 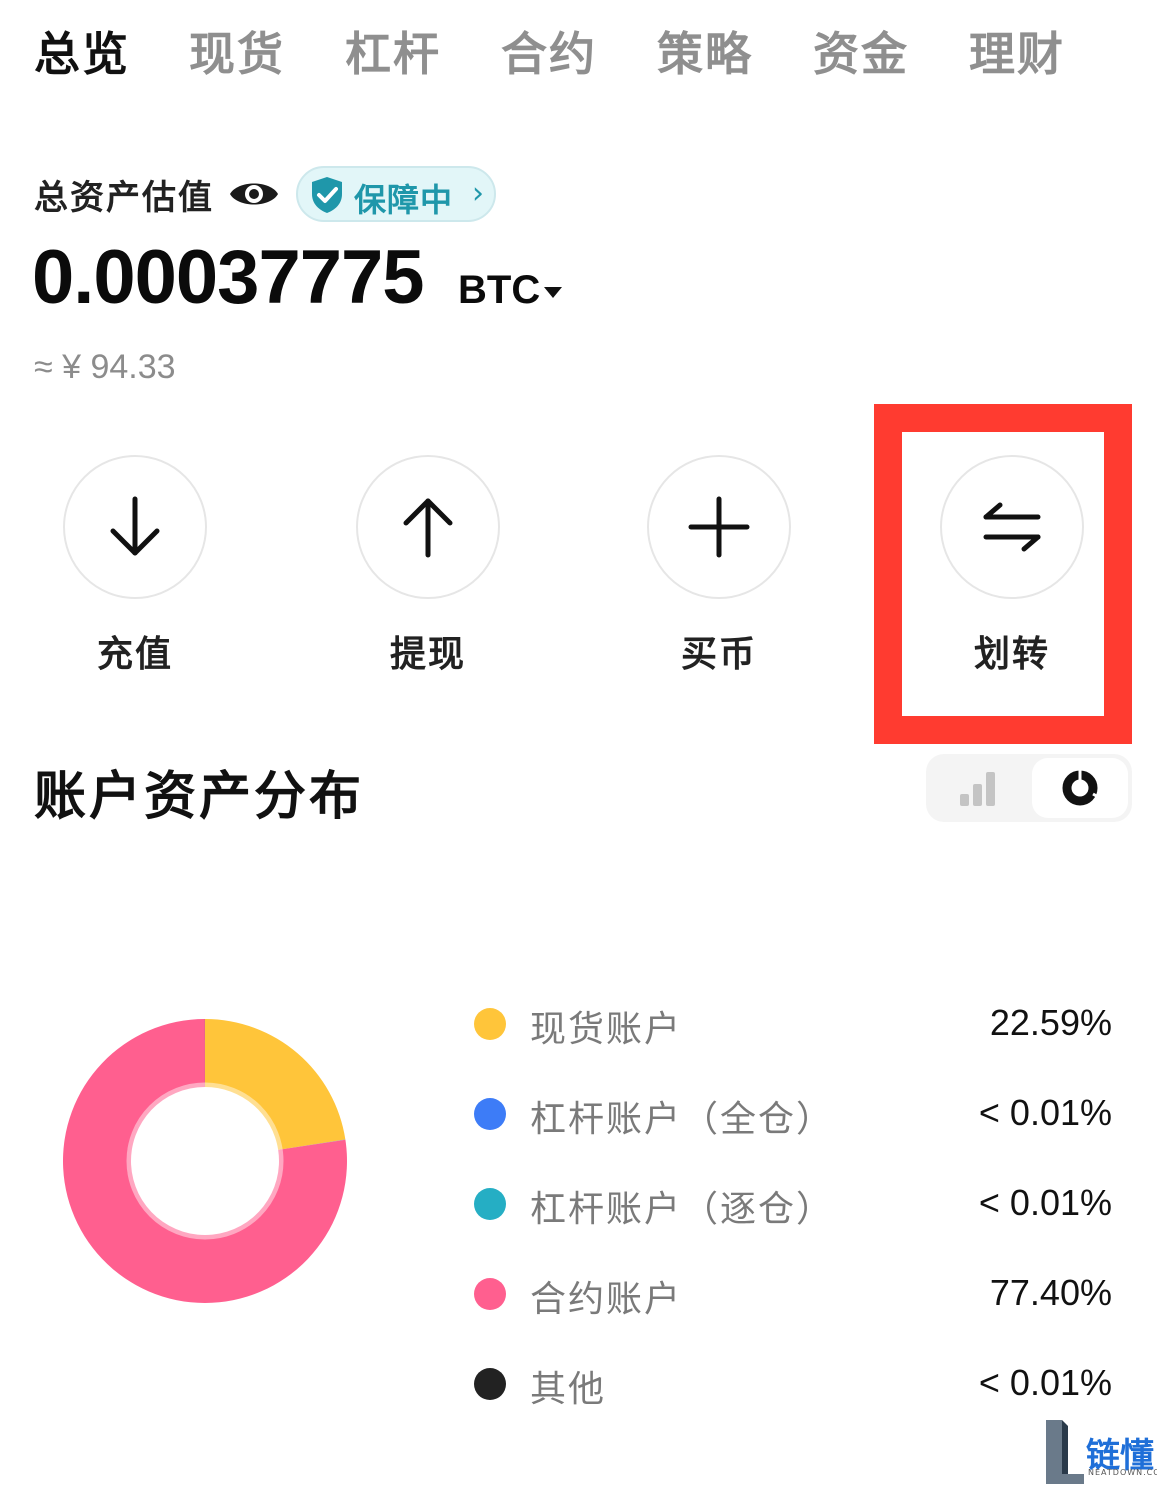 I want to click on buy-crypto-button: 买币, so click(x=719, y=565).